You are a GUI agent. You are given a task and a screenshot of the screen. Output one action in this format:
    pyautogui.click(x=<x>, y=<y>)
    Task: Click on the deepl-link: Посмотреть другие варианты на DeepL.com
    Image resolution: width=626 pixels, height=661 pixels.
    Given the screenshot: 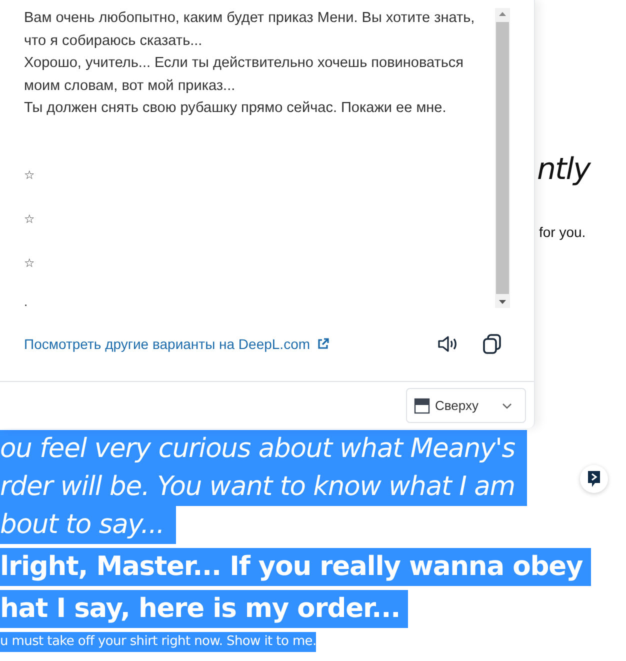 What is the action you would take?
    pyautogui.click(x=177, y=344)
    